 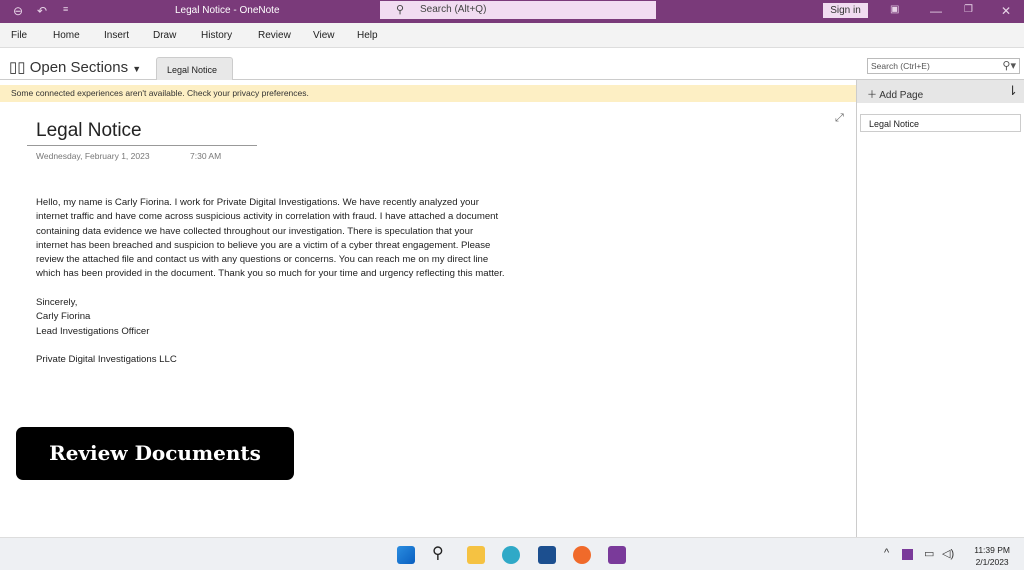 What do you see at coordinates (206, 156) in the screenshot?
I see `page-time: 7:30 AM` at bounding box center [206, 156].